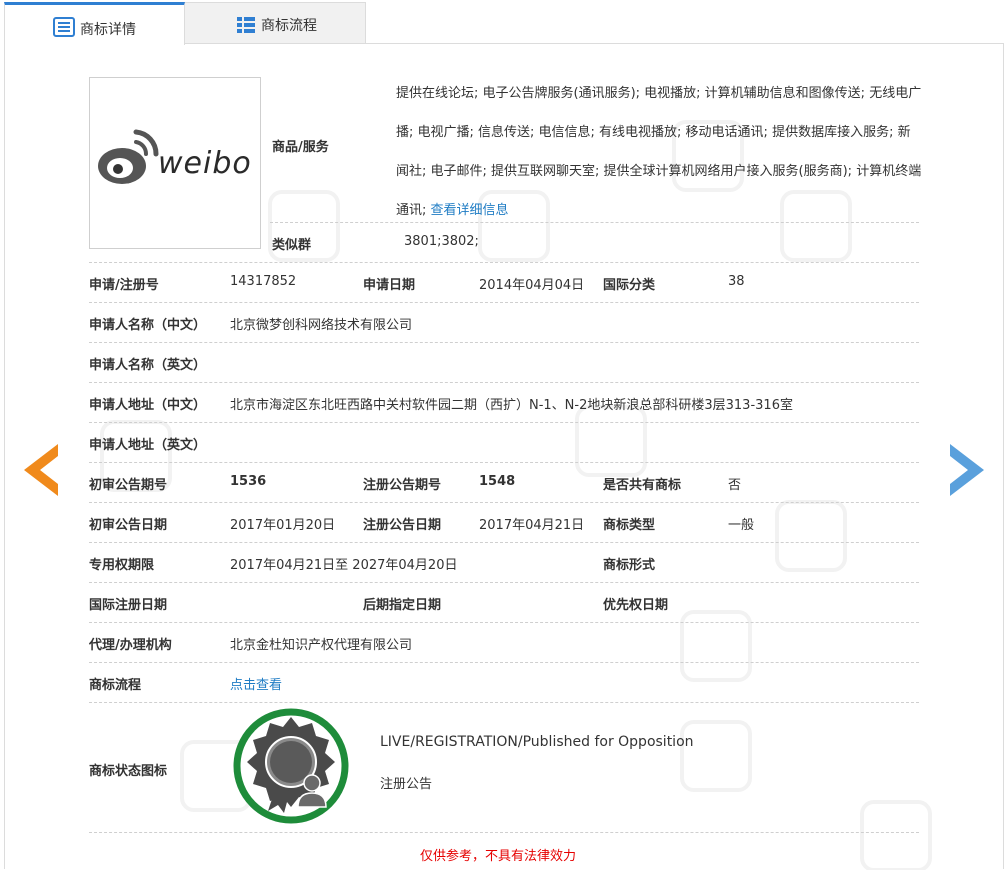 The width and height of the screenshot is (1006, 870). What do you see at coordinates (532, 285) in the screenshot?
I see `apply-date-value: 2014年04月04日` at bounding box center [532, 285].